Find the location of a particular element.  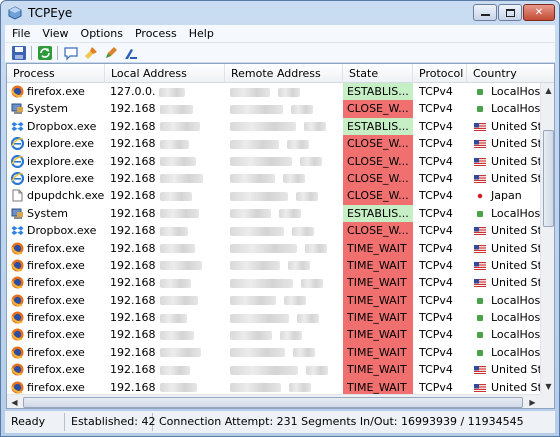

title-bar: TCPEye ✕ is located at coordinates (280, 13).